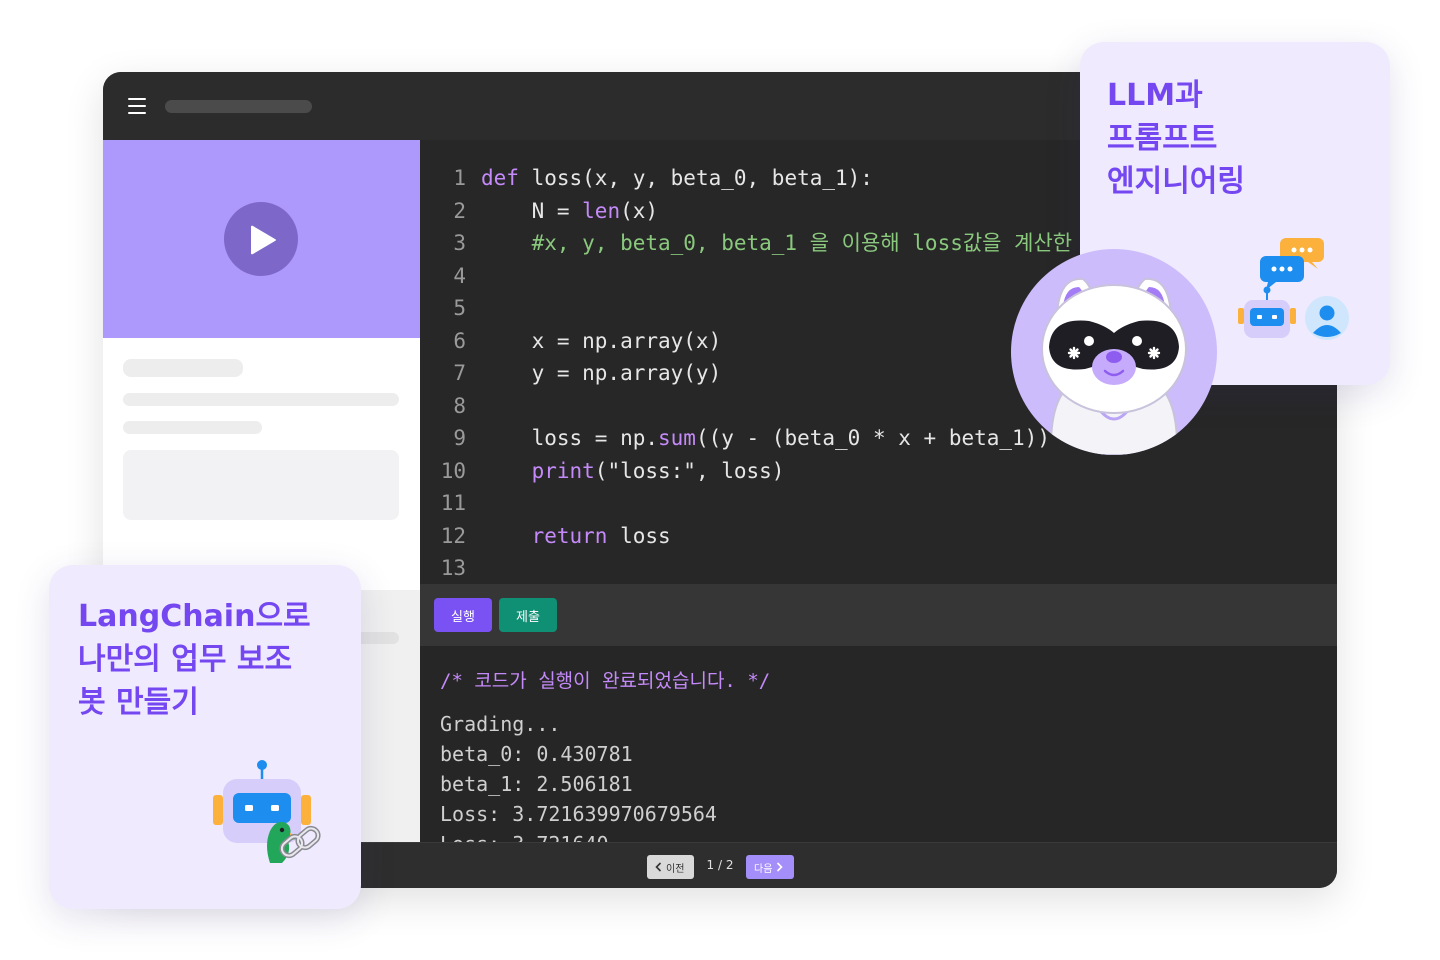 The height and width of the screenshot is (960, 1440). I want to click on prev-button: 이전, so click(670, 867).